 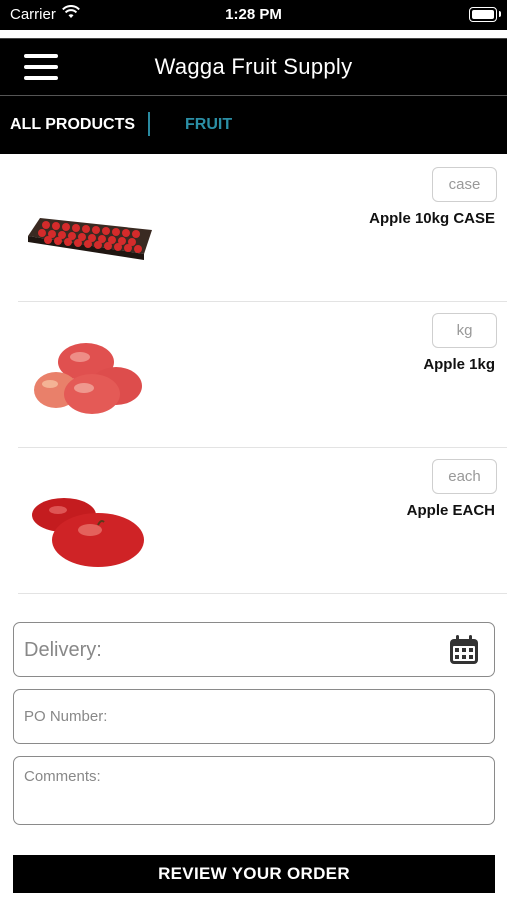 I want to click on po-number-placeholder: PO Number:, so click(x=66, y=716).